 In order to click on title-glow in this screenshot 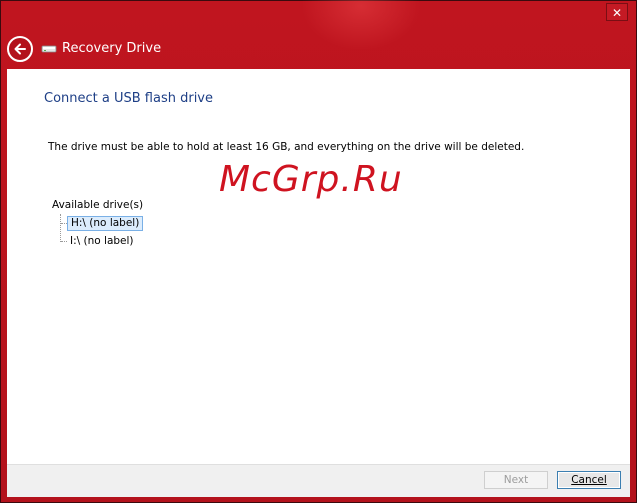, I will do `click(361, 25)`.